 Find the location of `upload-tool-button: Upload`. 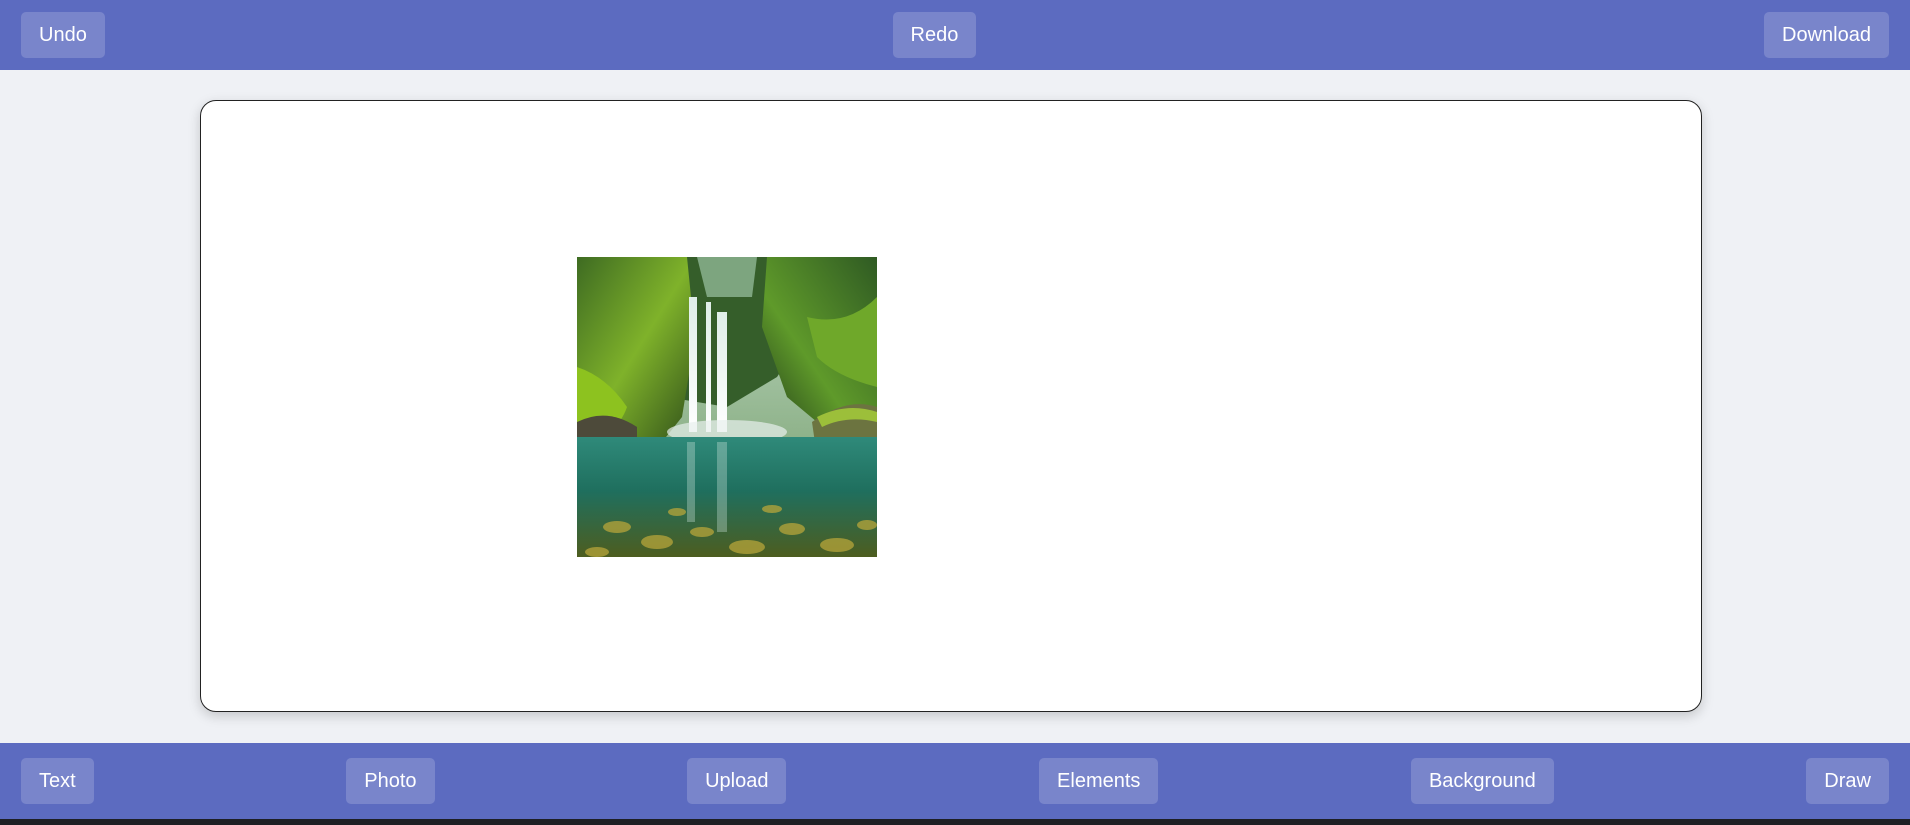

upload-tool-button: Upload is located at coordinates (737, 781).